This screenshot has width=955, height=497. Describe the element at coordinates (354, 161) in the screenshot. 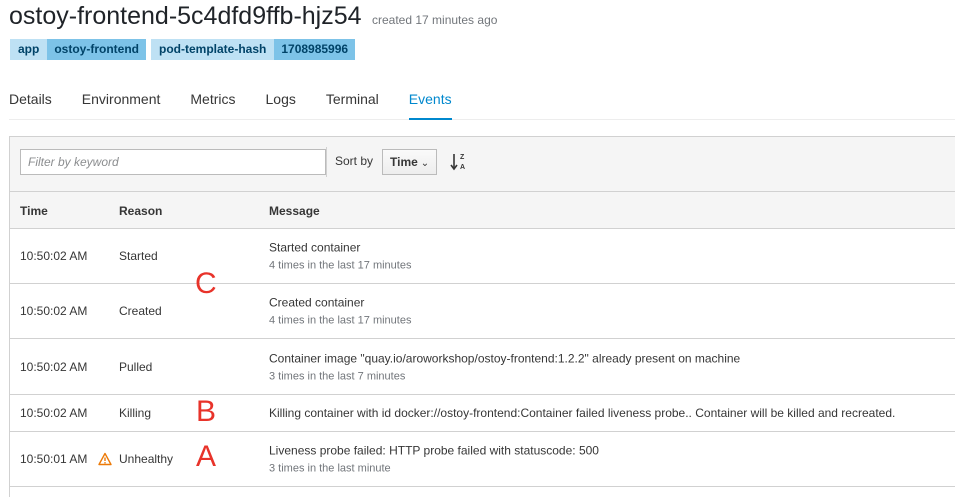

I see `sort-by-label: Sort by` at that location.